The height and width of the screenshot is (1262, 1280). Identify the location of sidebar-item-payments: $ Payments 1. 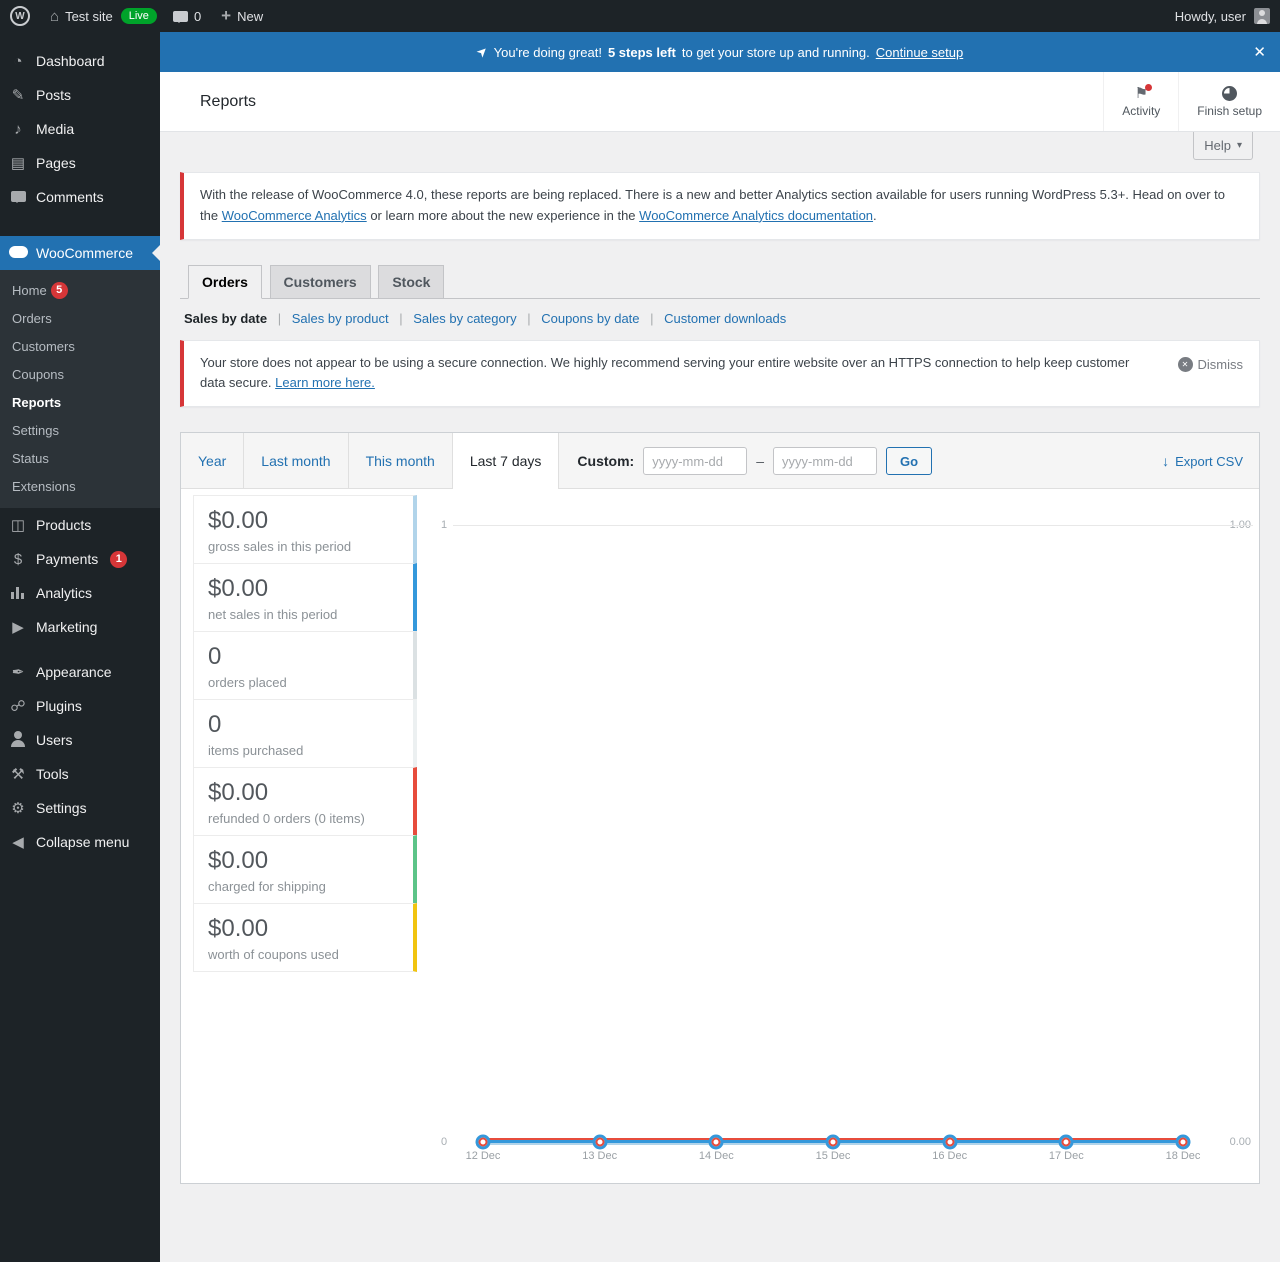
(80, 559).